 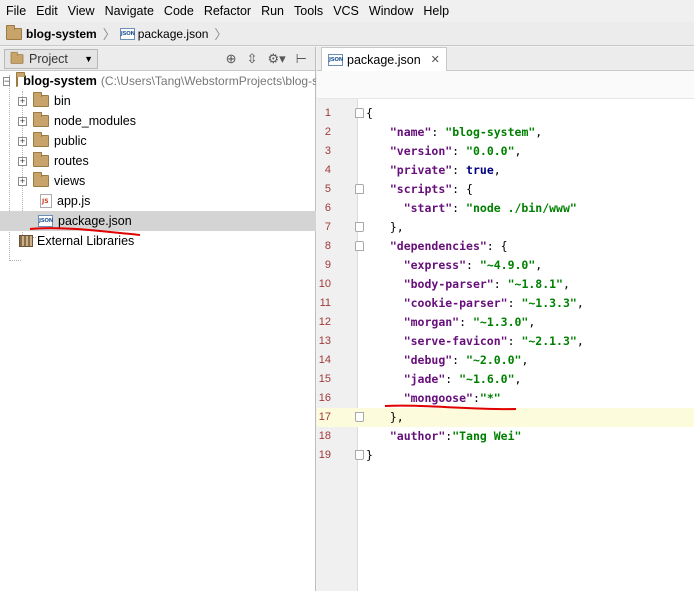 What do you see at coordinates (505, 398) in the screenshot?
I see `code-line: 16 "mongoose":"*"` at bounding box center [505, 398].